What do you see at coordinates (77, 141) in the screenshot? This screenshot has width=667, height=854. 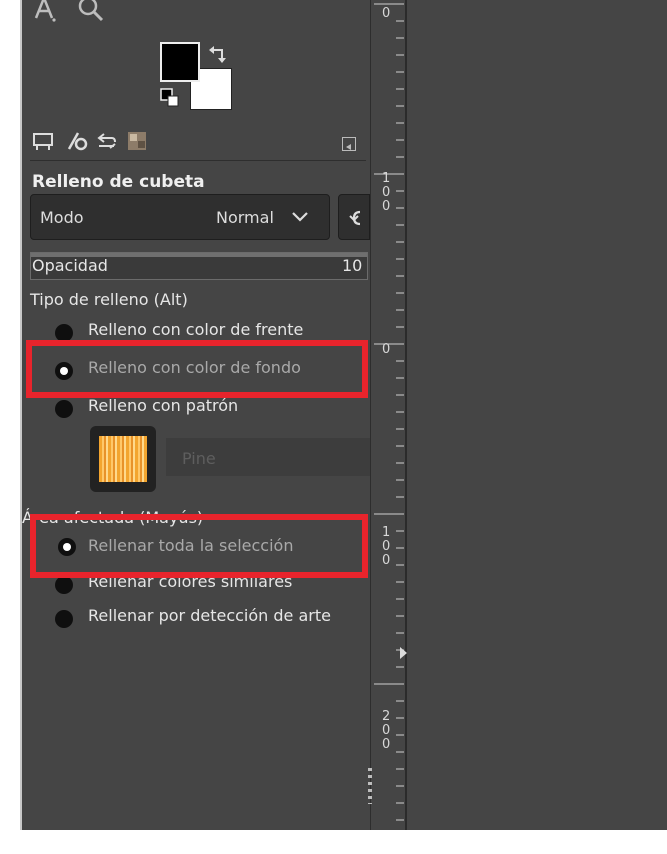 I see `device-status-icon` at bounding box center [77, 141].